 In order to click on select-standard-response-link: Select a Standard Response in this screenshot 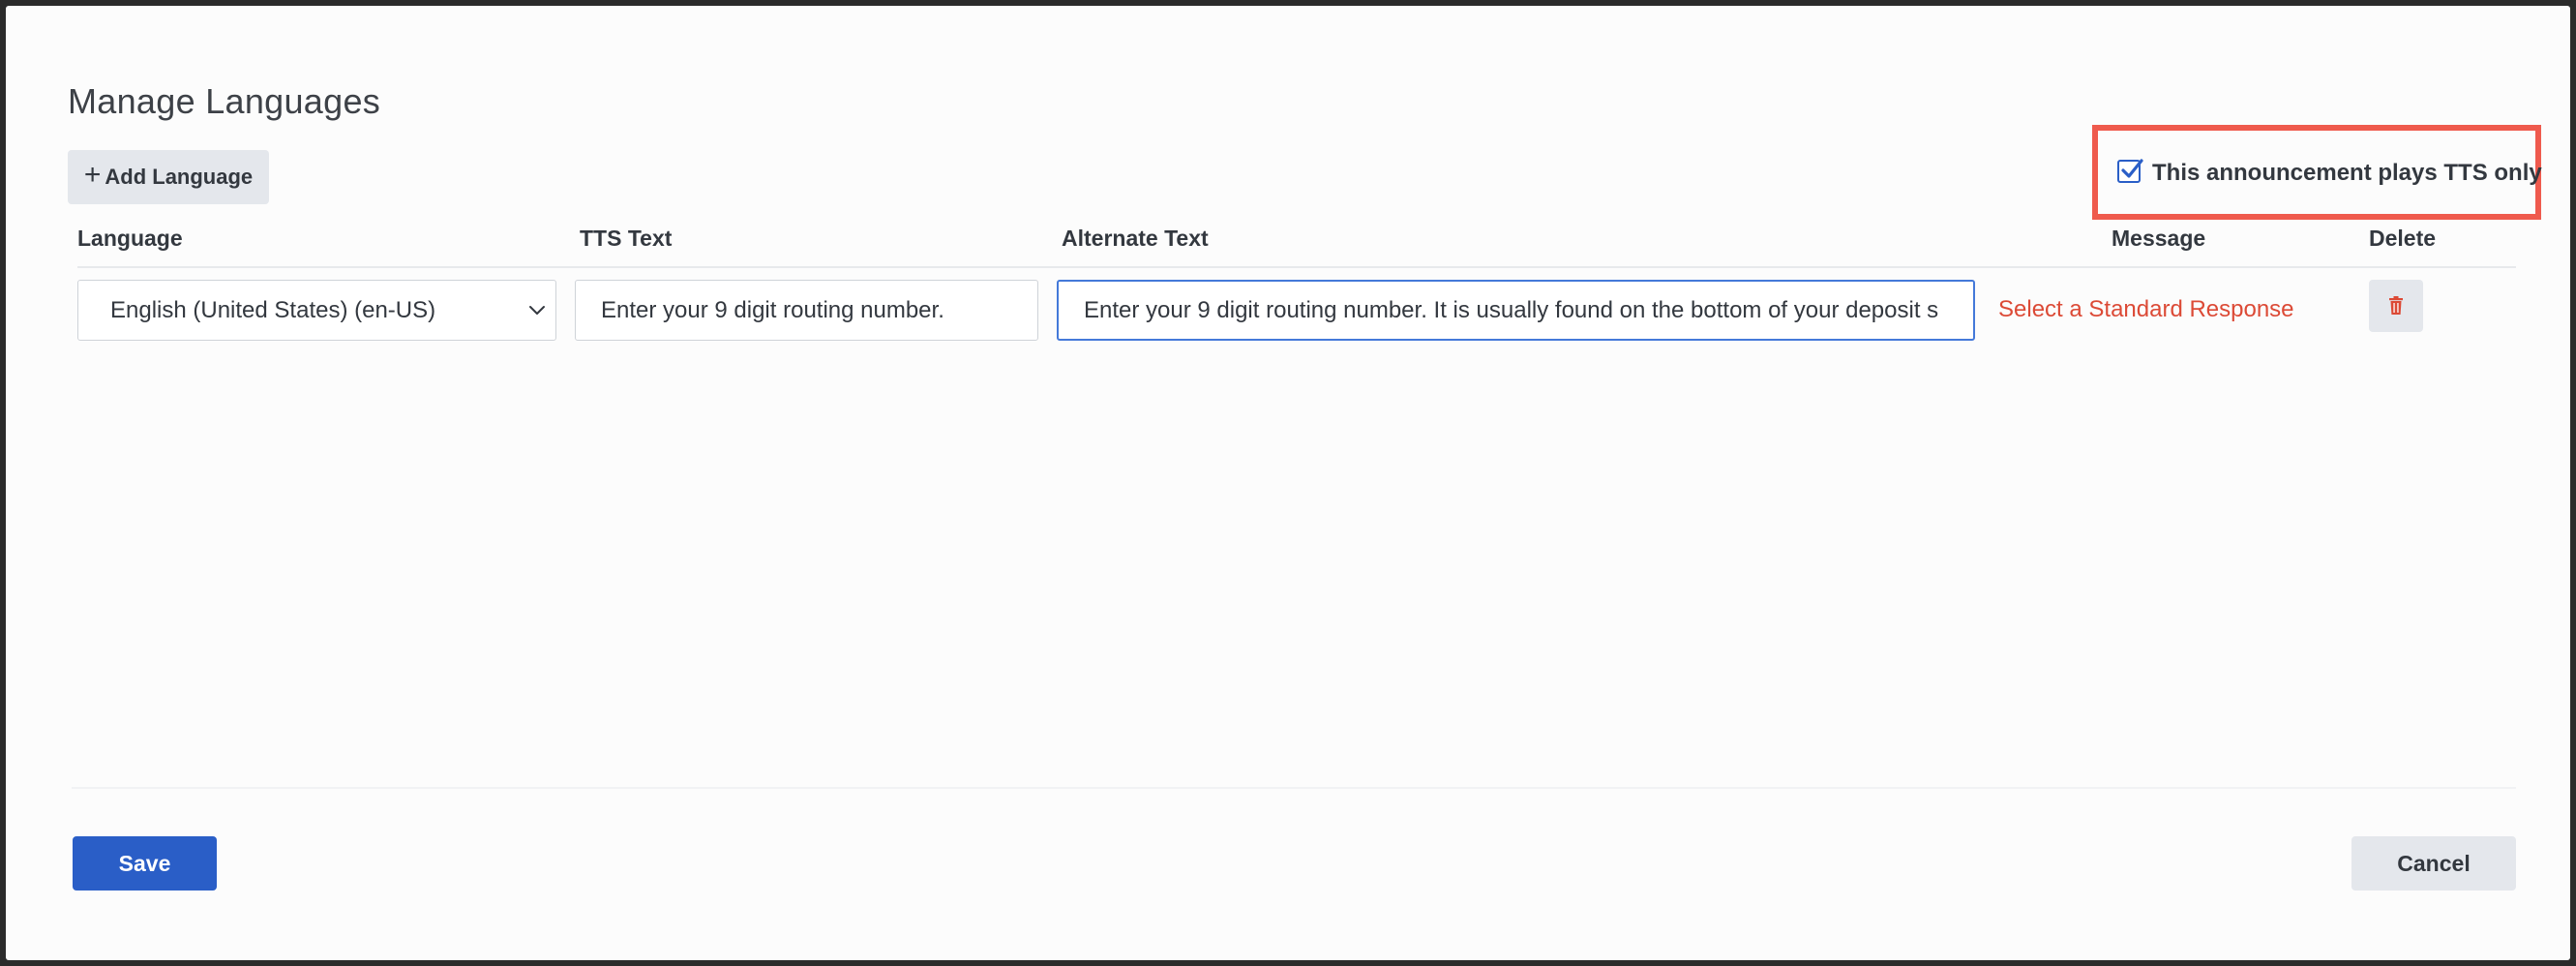, I will do `click(2146, 309)`.